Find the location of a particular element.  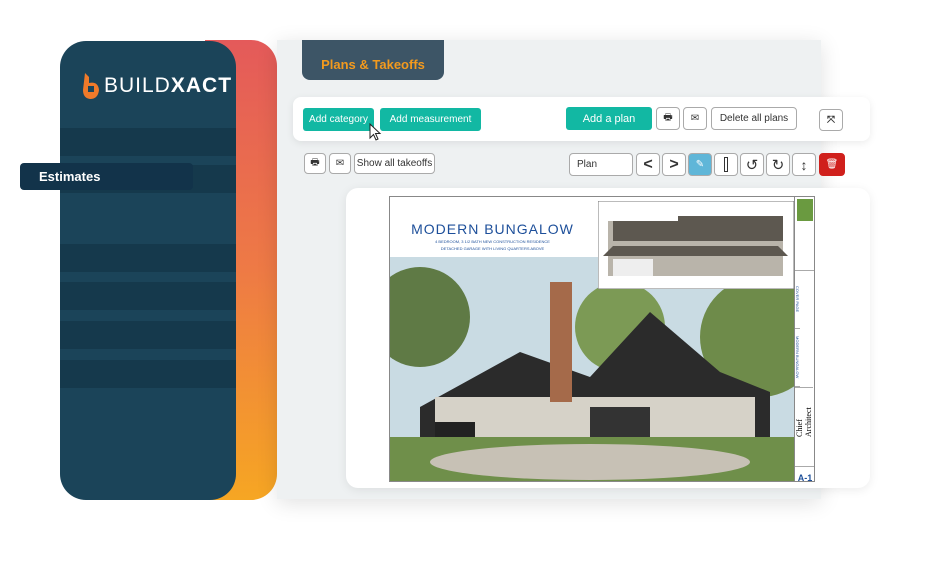

vertical-arrows-icon: ↕ is located at coordinates (804, 164).